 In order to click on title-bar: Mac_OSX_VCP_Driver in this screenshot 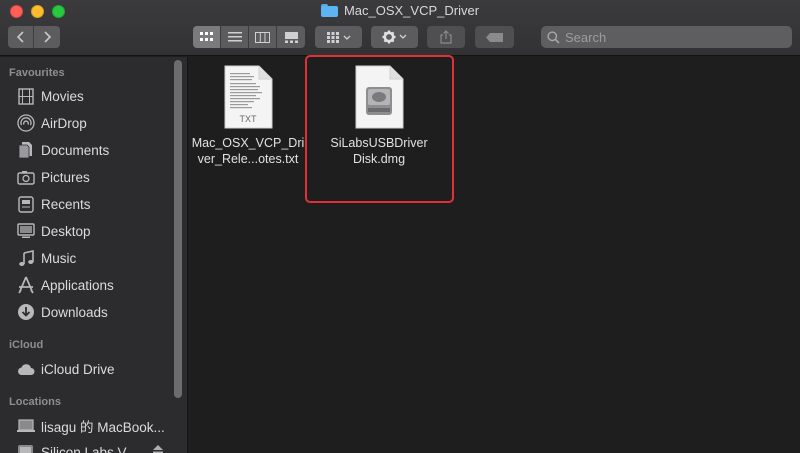, I will do `click(400, 28)`.